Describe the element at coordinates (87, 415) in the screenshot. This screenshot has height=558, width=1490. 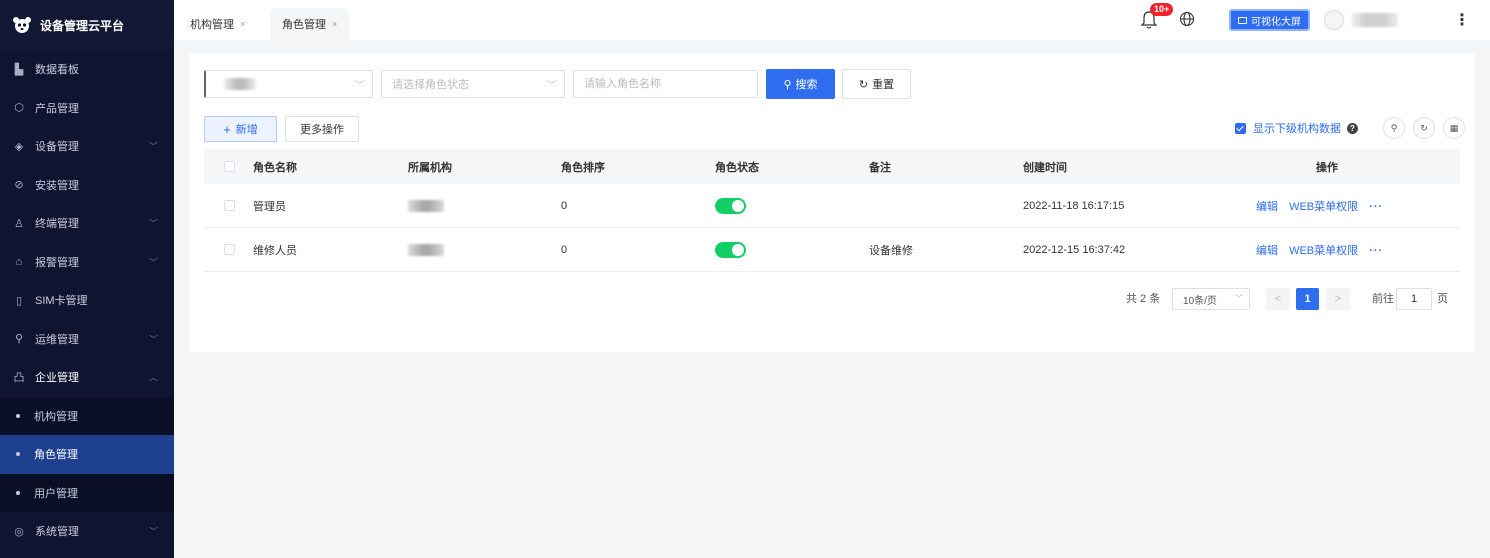
I see `sidebar-item-org-management: 机构管理` at that location.